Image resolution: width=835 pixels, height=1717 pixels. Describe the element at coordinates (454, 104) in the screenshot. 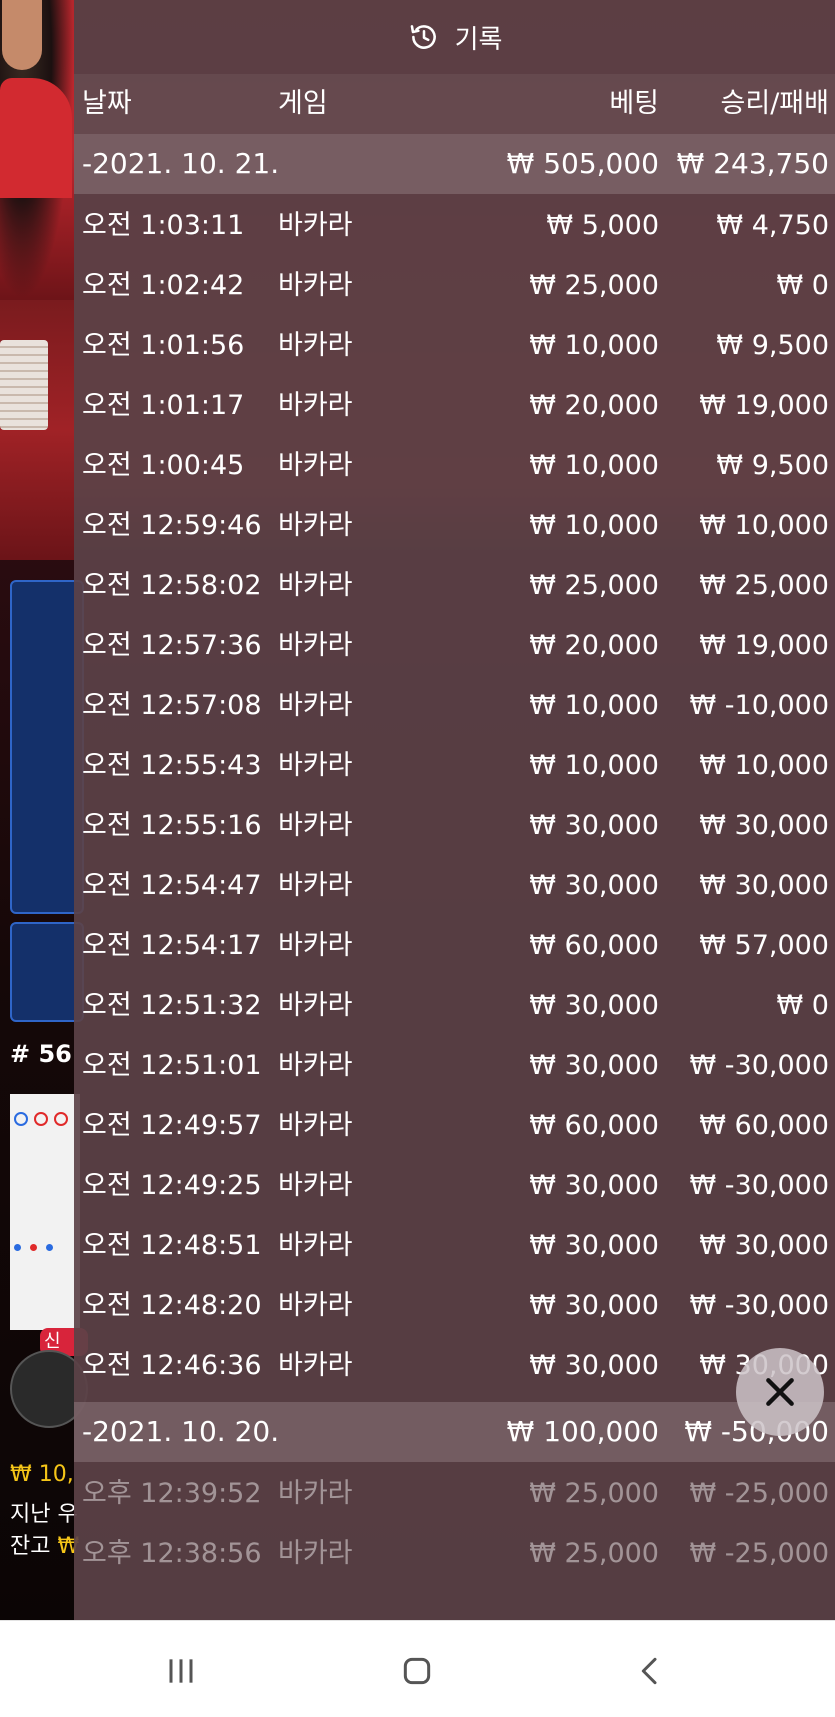

I see `history-column-header: 날짜 게임 베팅 승리/패배` at that location.